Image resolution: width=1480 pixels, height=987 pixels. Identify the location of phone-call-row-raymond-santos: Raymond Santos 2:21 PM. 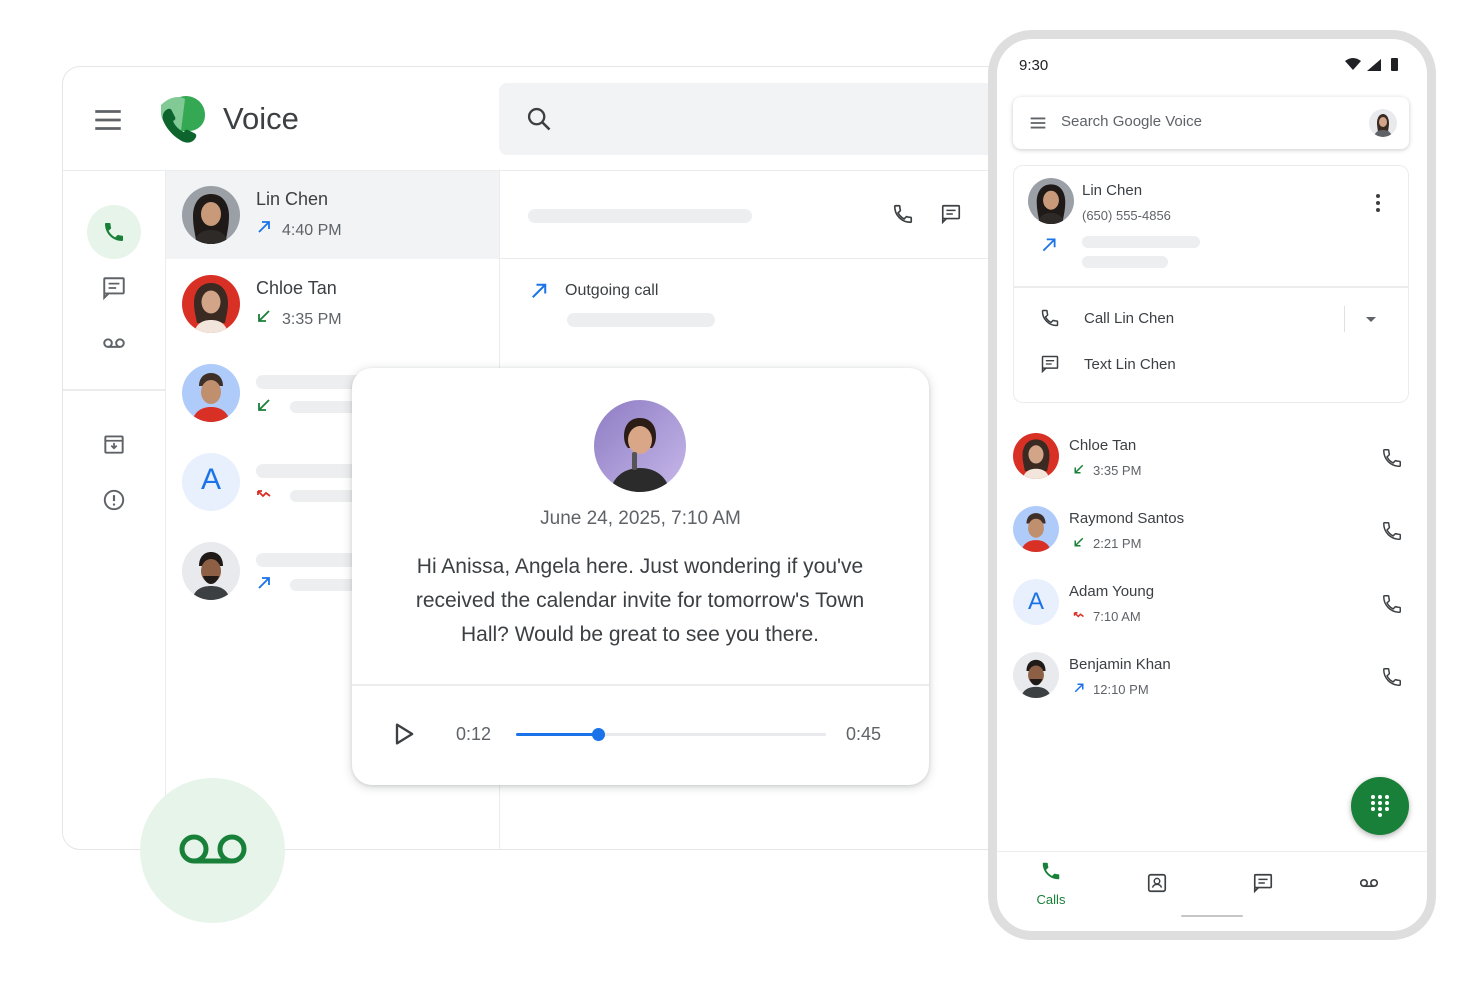
(1212, 530).